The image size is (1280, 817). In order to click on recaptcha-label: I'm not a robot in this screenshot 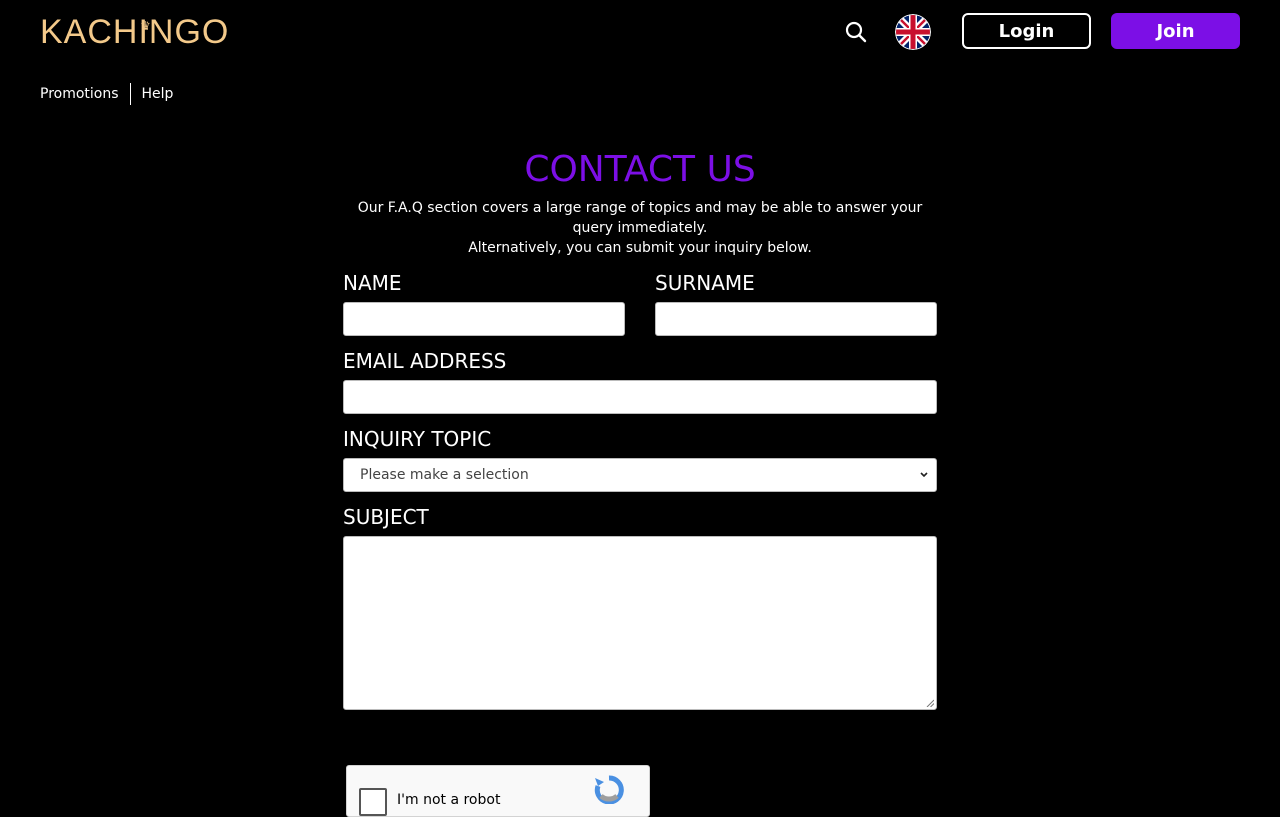, I will do `click(449, 800)`.